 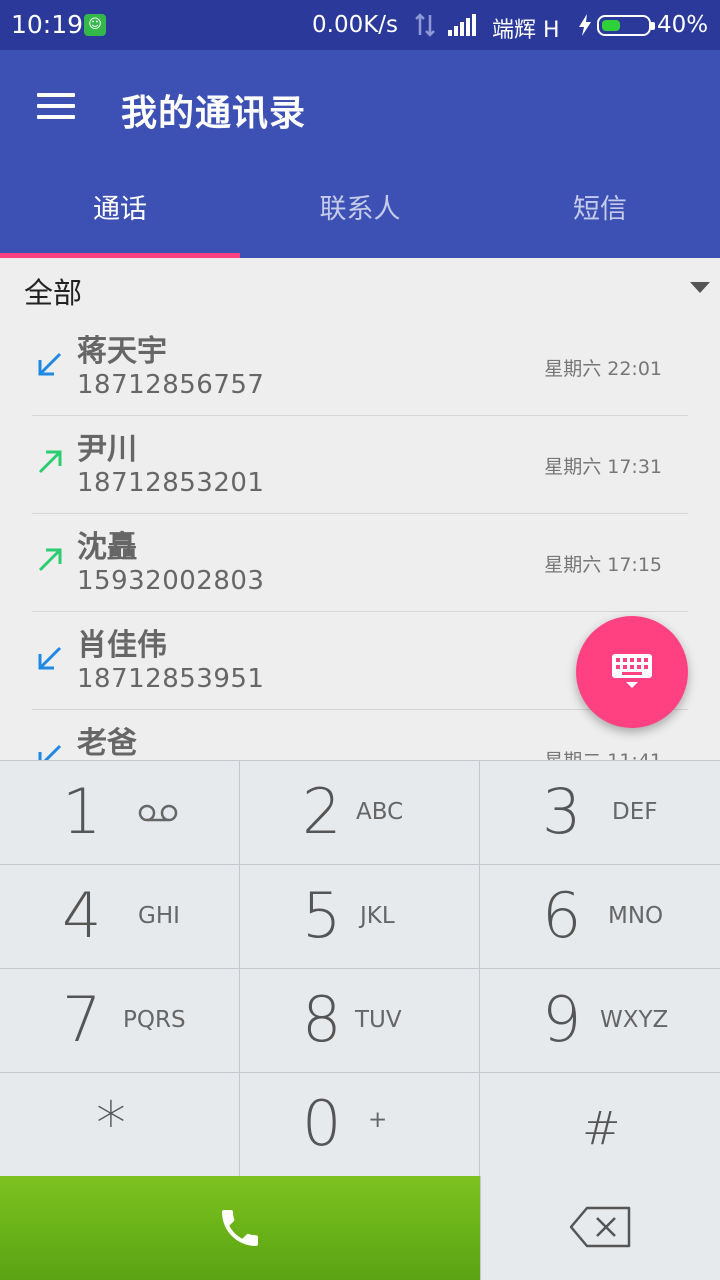 What do you see at coordinates (380, 812) in the screenshot?
I see `key-letters: ABC` at bounding box center [380, 812].